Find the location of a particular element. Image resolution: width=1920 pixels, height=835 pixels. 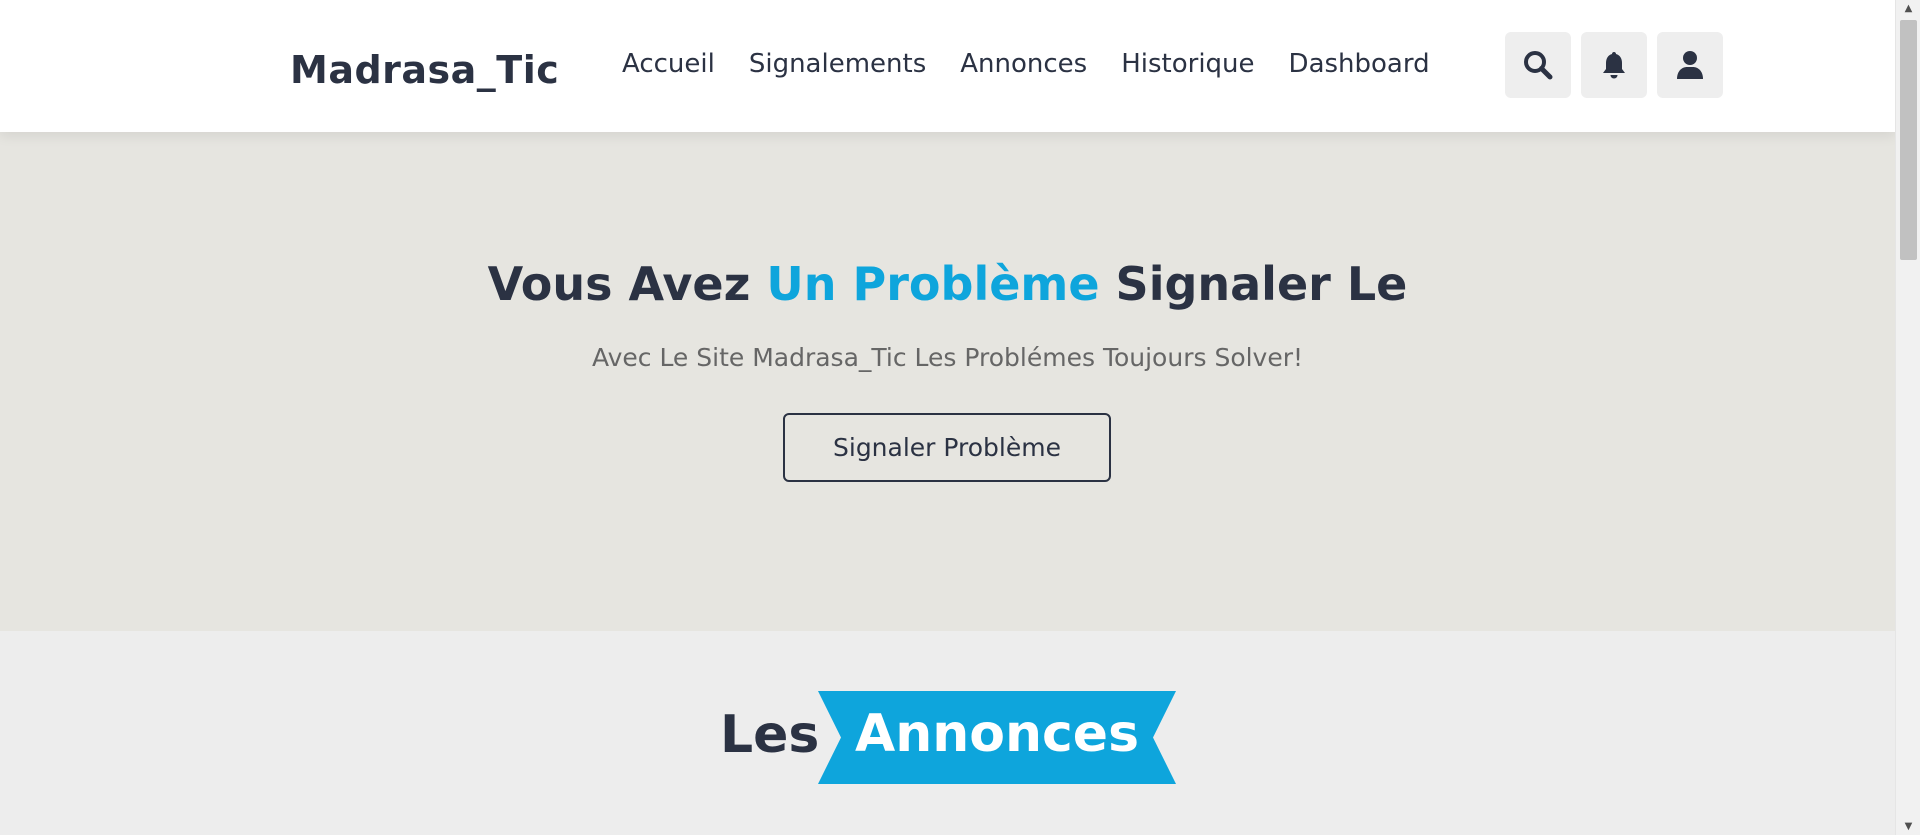

profile-button is located at coordinates (1690, 65).